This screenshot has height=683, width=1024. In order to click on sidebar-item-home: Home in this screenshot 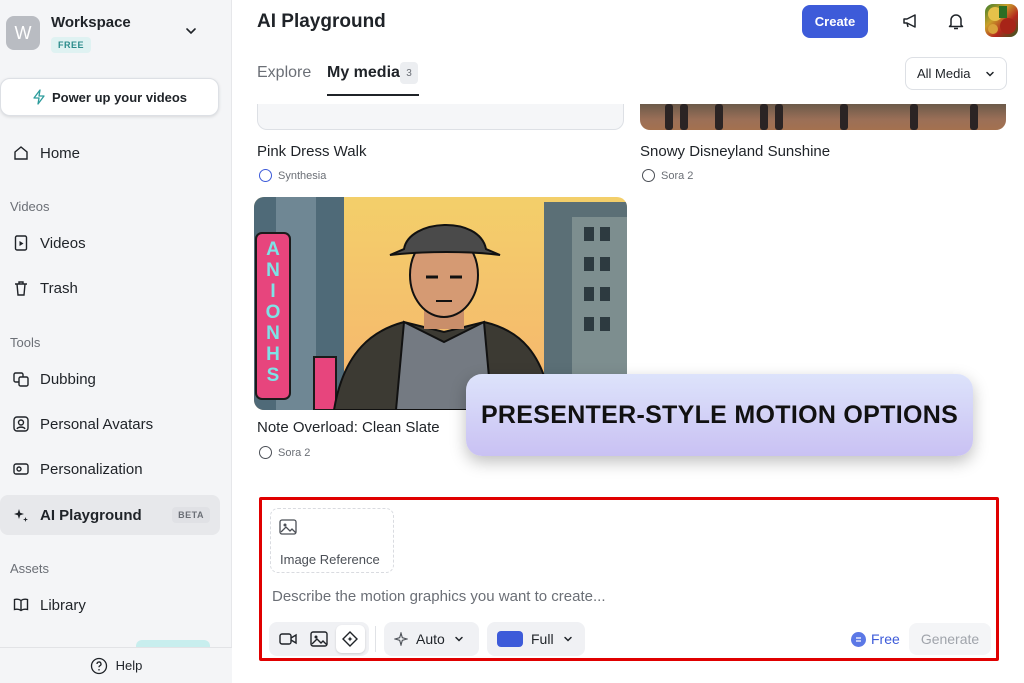, I will do `click(110, 153)`.